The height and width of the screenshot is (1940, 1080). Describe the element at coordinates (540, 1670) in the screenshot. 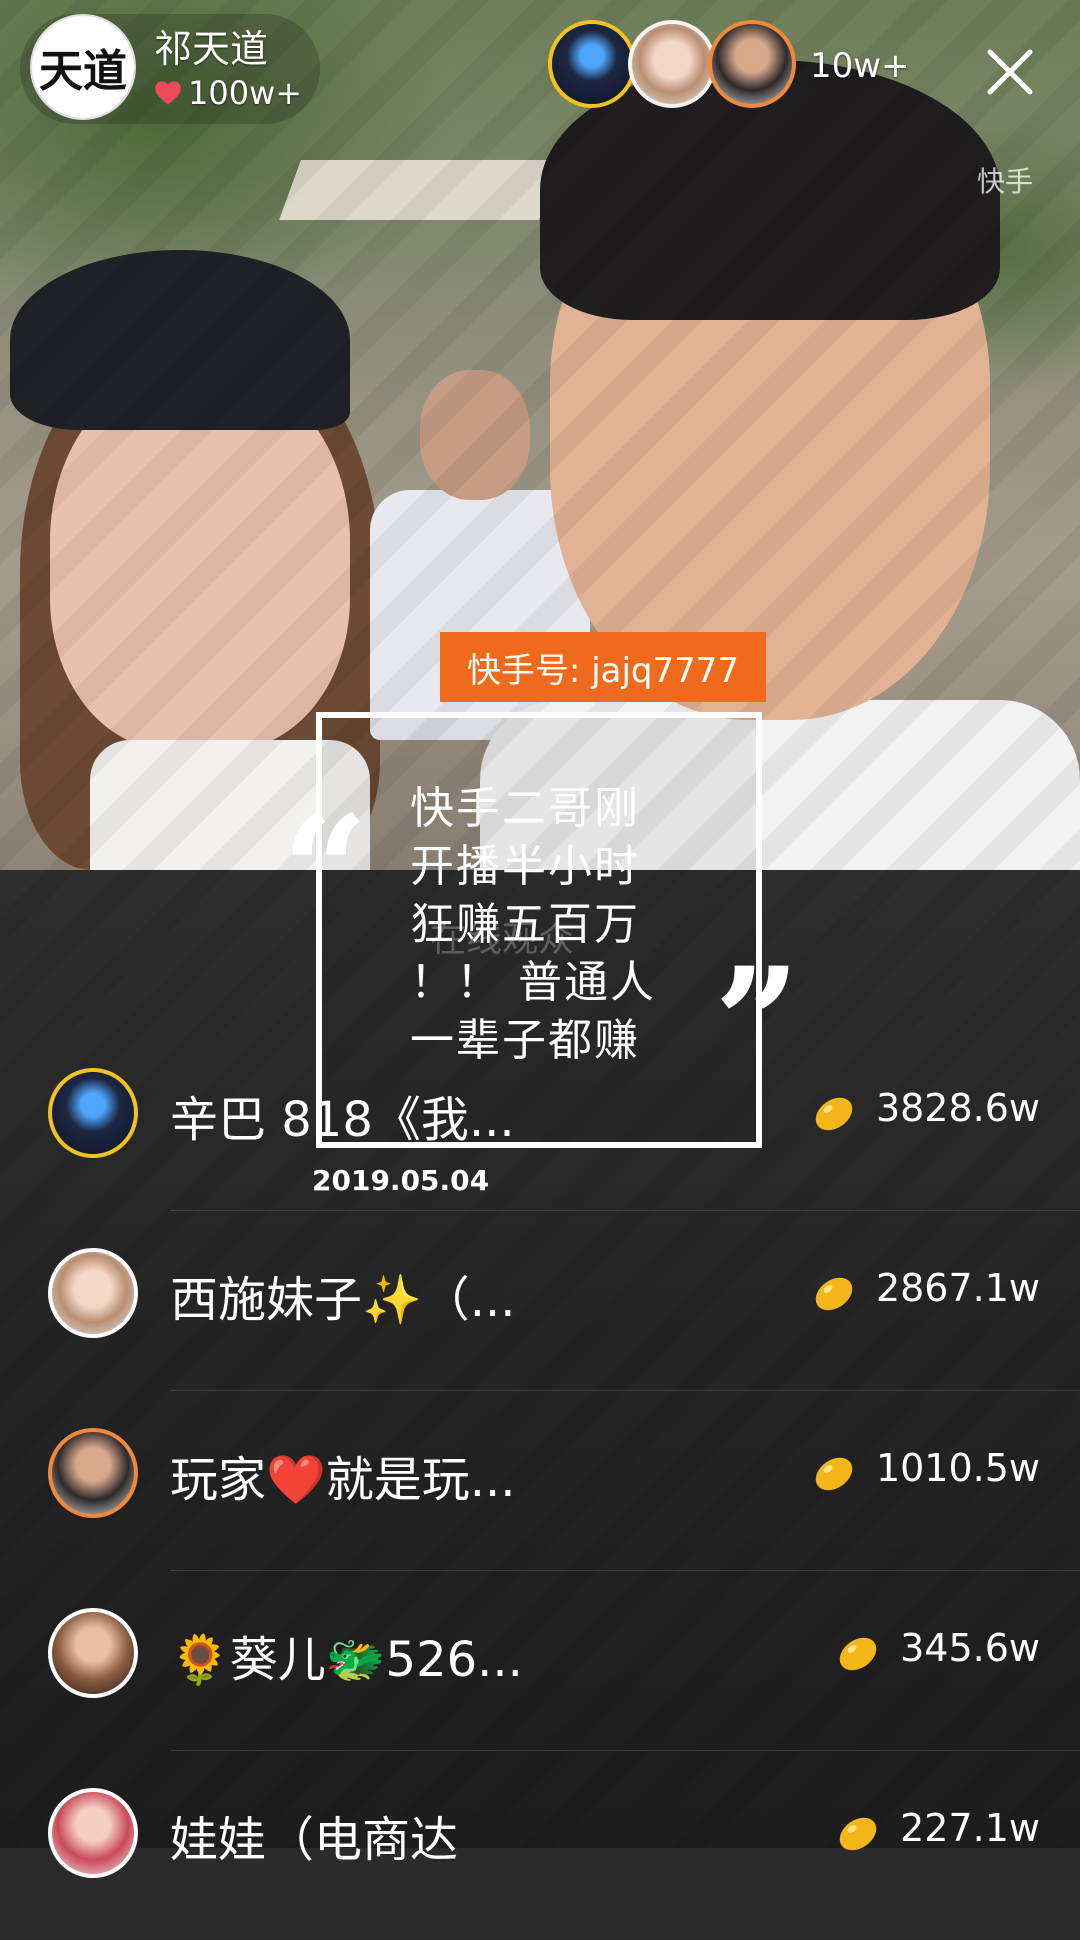

I see `ranking-row: 🌻葵儿🐲526... 345.6w` at that location.